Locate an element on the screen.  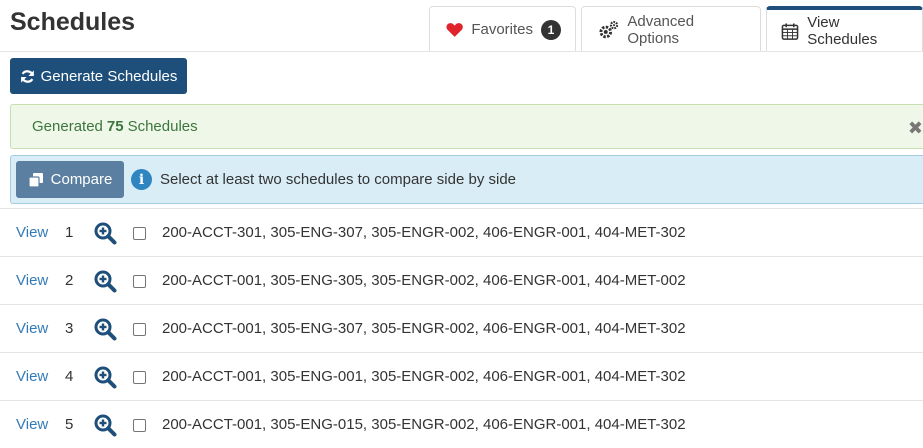
generate-schedules-button: Generate Schedules is located at coordinates (98, 76).